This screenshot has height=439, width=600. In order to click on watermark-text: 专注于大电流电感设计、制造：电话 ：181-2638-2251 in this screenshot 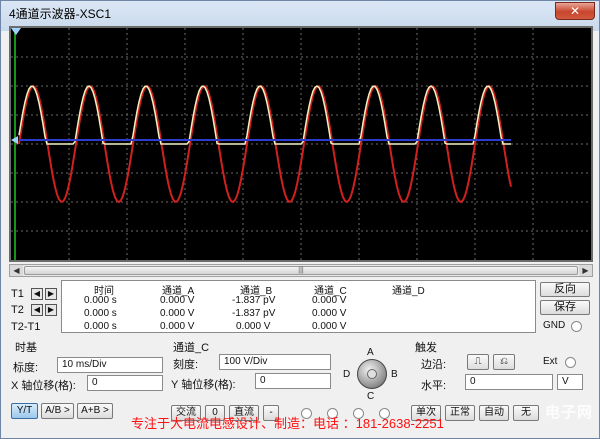, I will do `click(287, 423)`.